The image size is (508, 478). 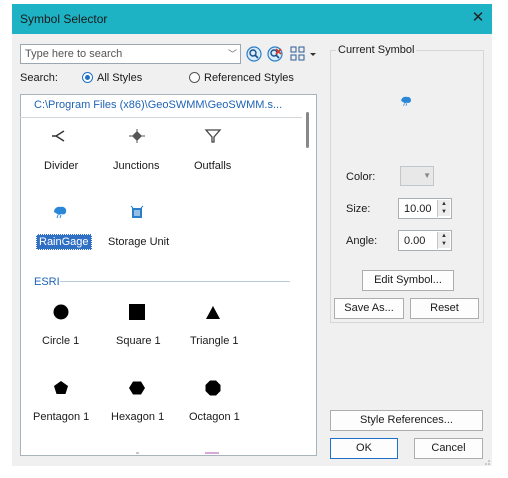 What do you see at coordinates (61, 166) in the screenshot?
I see `symbol-label: Divider` at bounding box center [61, 166].